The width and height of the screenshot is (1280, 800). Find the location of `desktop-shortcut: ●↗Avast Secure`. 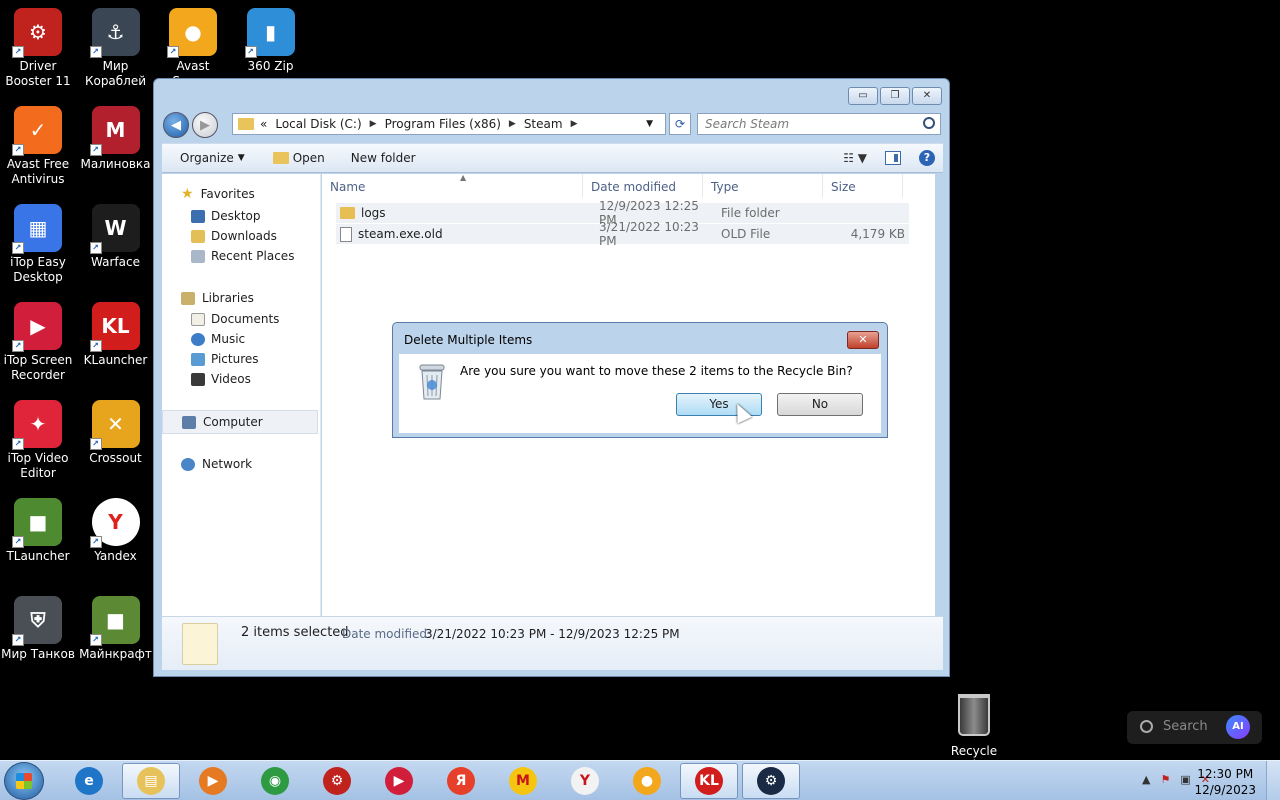

desktop-shortcut: ●↗Avast Secure is located at coordinates (193, 48).